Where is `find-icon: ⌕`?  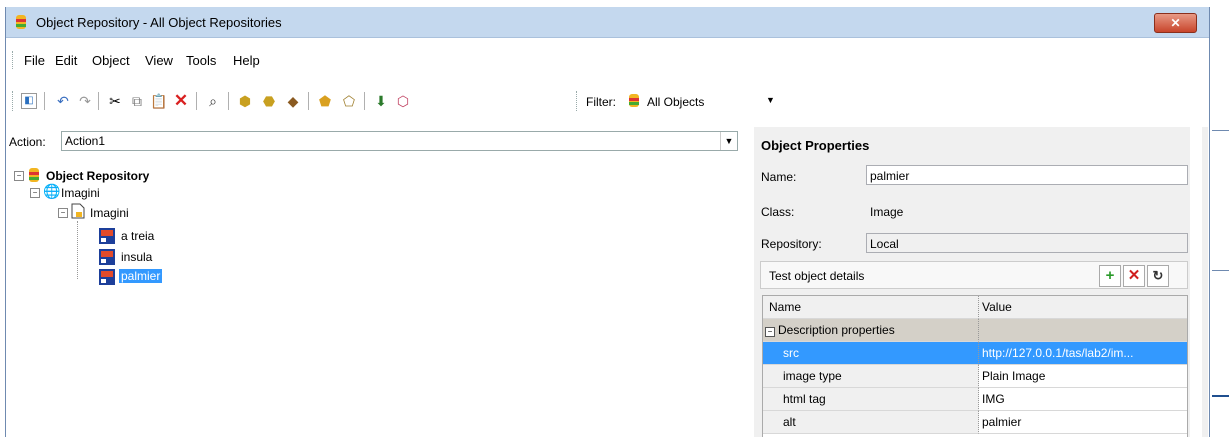
find-icon: ⌕ is located at coordinates (213, 101).